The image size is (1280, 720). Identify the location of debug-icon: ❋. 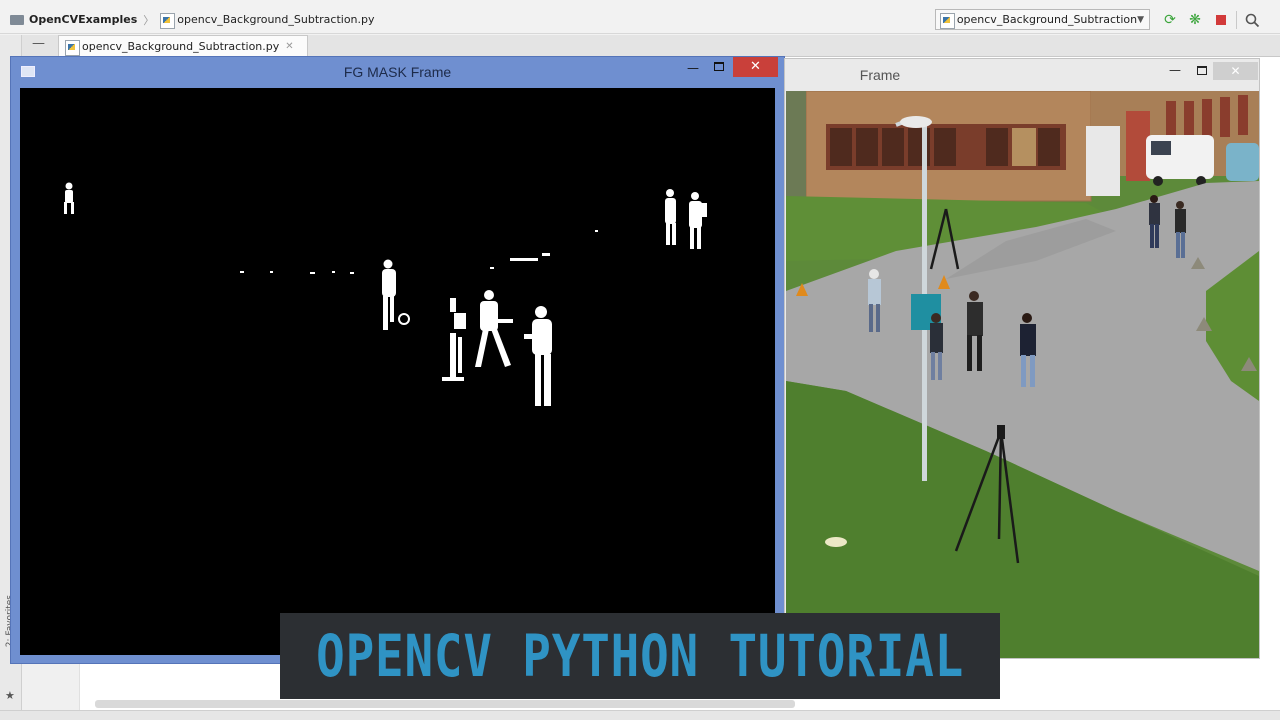
(1195, 20).